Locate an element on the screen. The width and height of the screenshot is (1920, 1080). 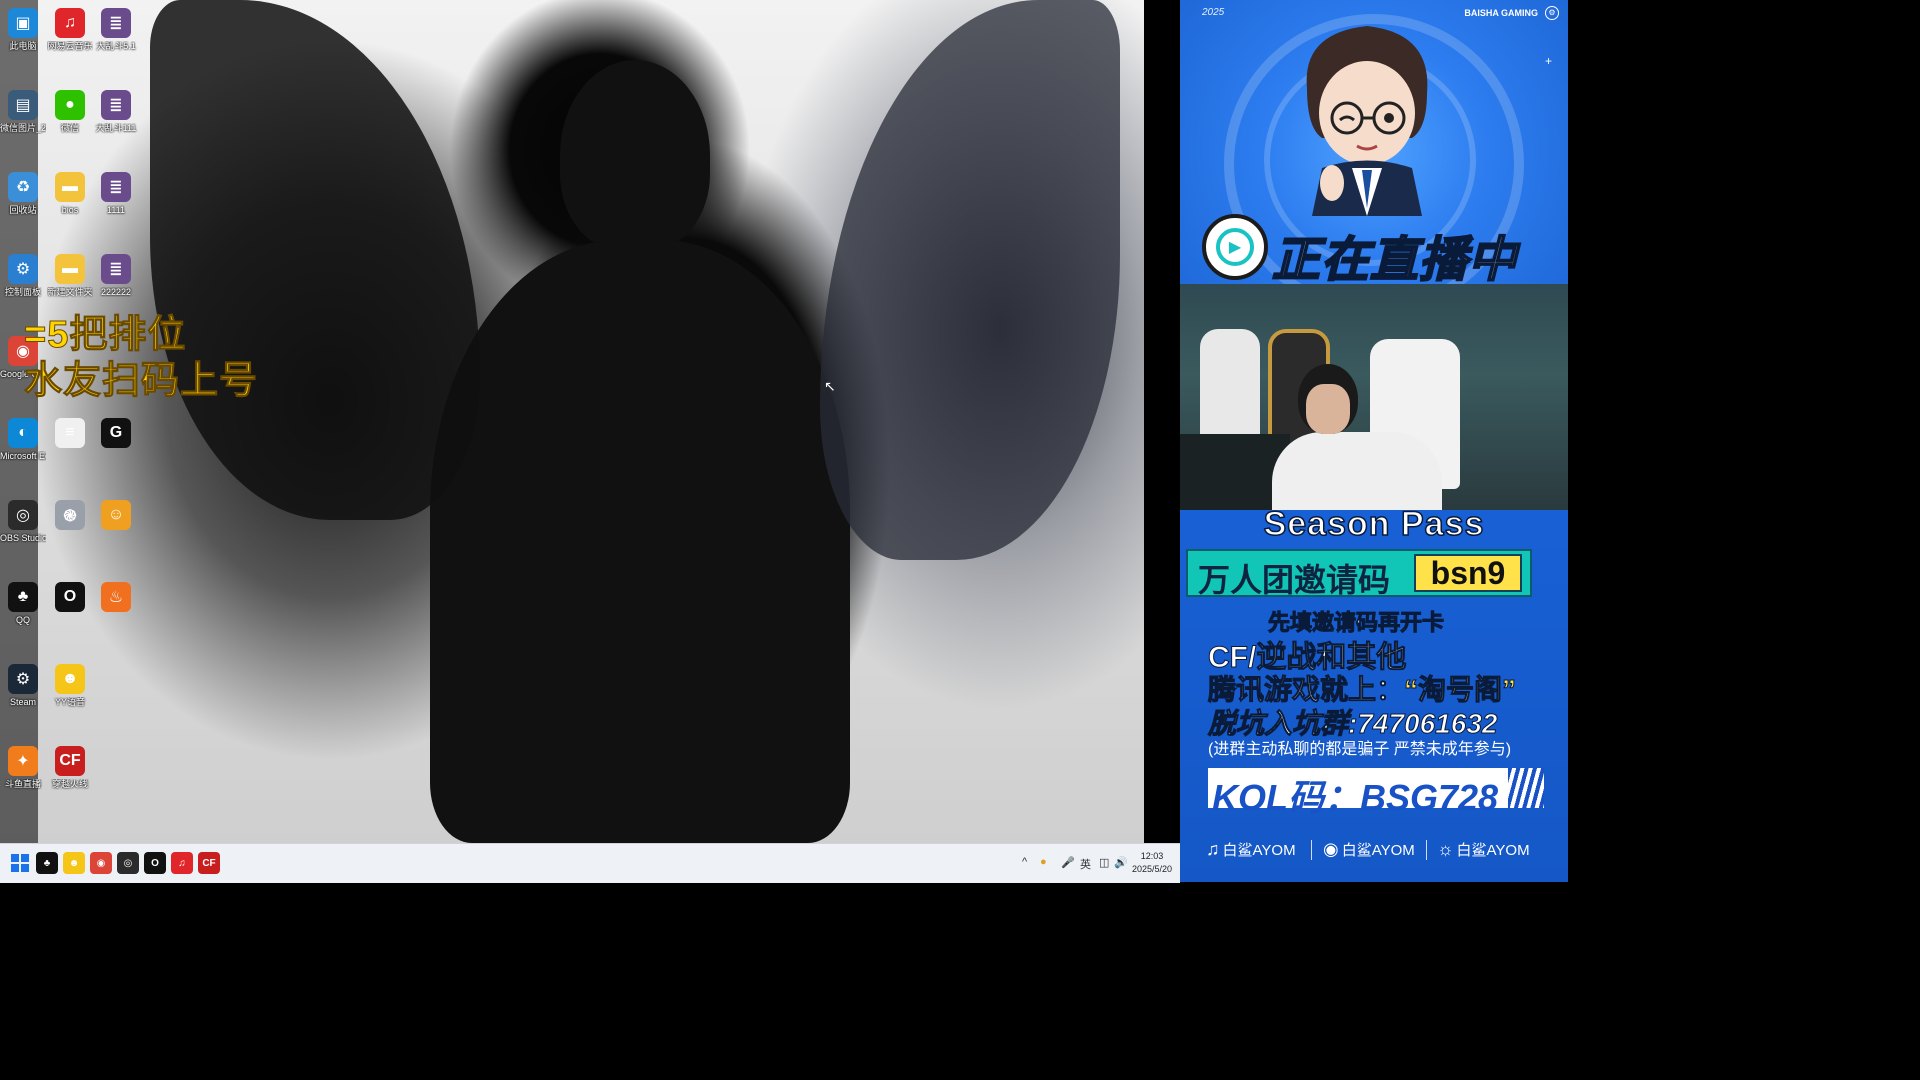
desktop-icon: ≡ is located at coordinates (70, 434).